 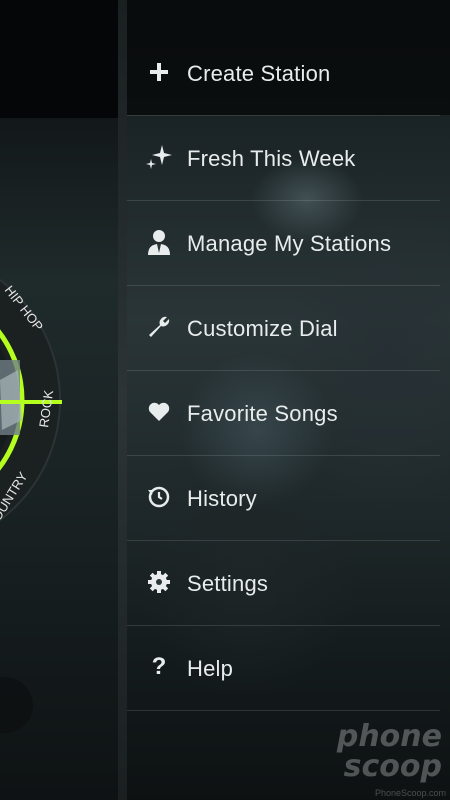 I want to click on sparkle-icon, so click(x=159, y=157).